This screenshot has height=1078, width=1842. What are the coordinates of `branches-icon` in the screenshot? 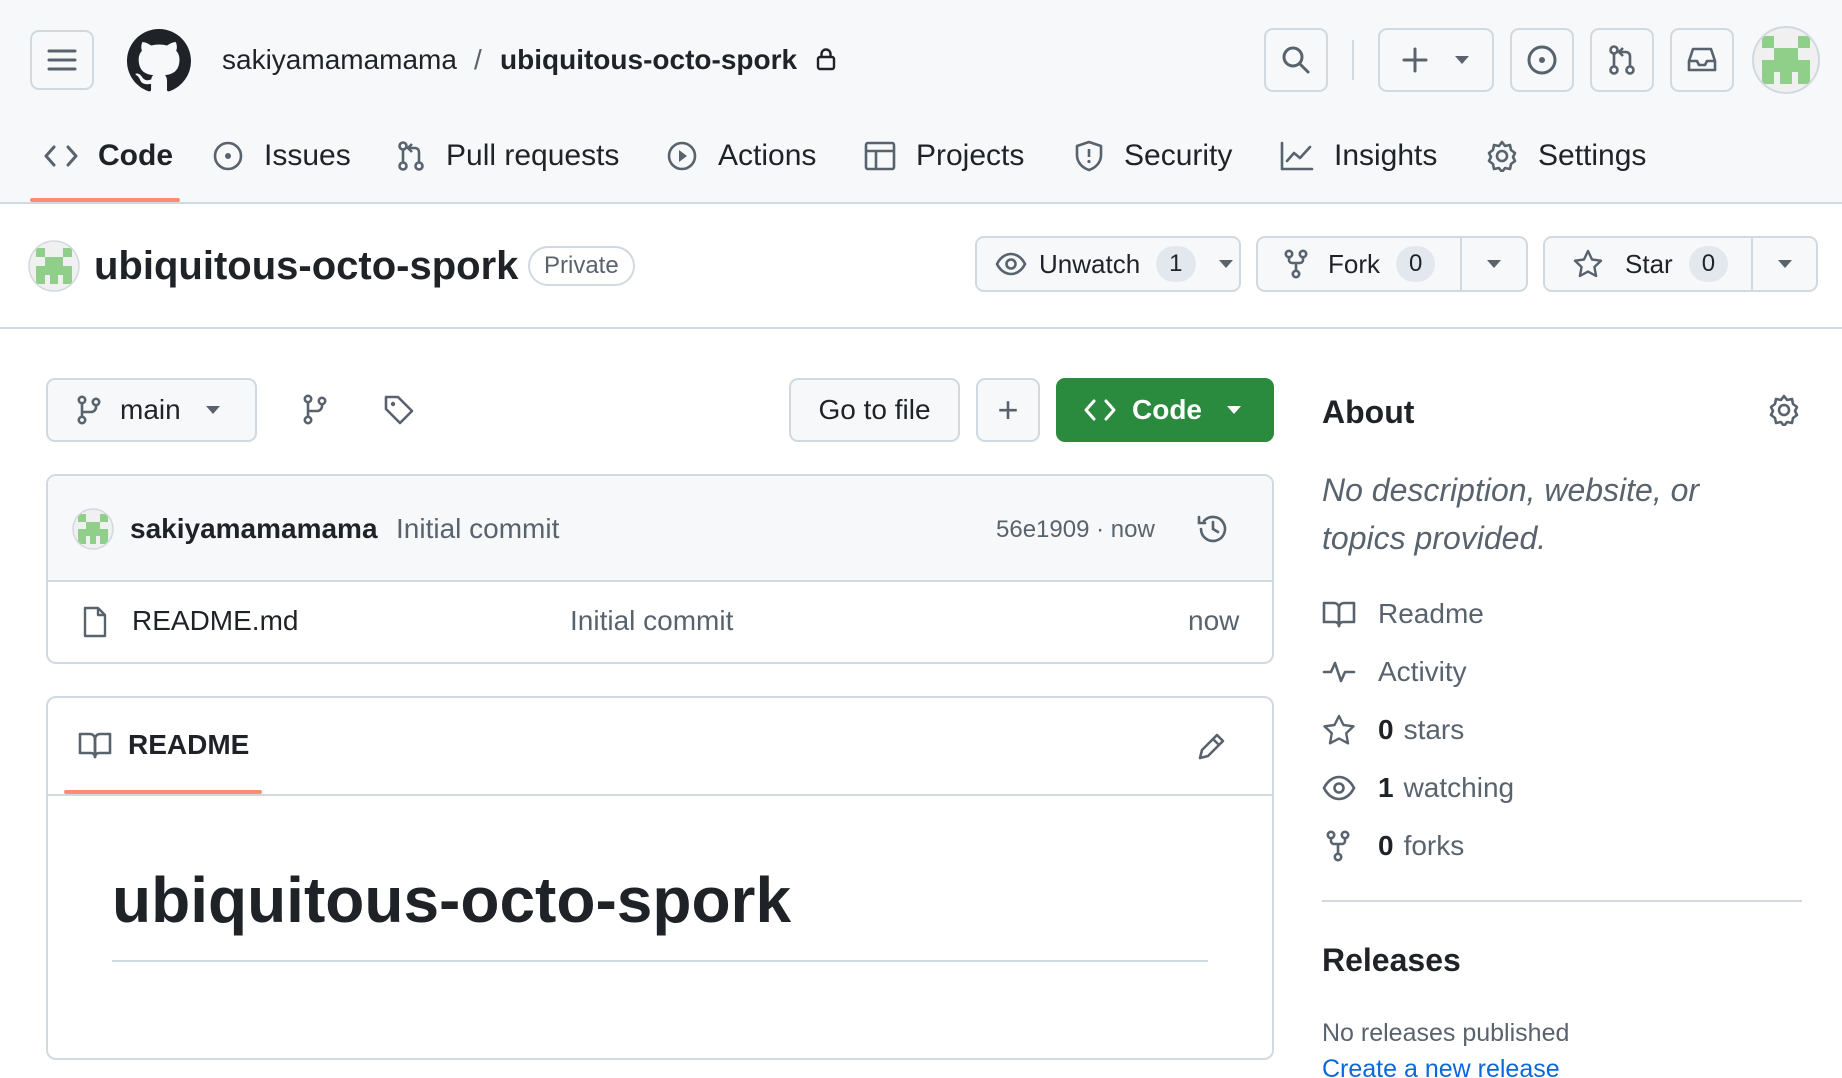 It's located at (315, 410).